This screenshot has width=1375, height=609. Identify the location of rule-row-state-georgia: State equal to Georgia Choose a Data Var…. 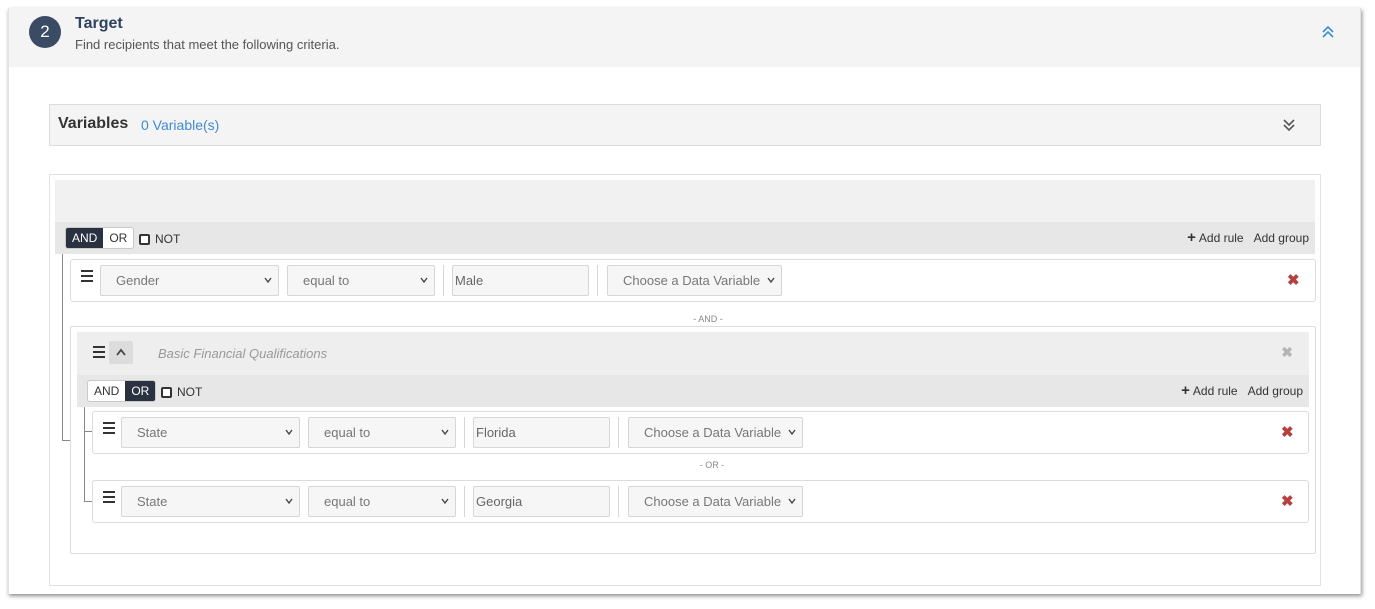
(700, 501).